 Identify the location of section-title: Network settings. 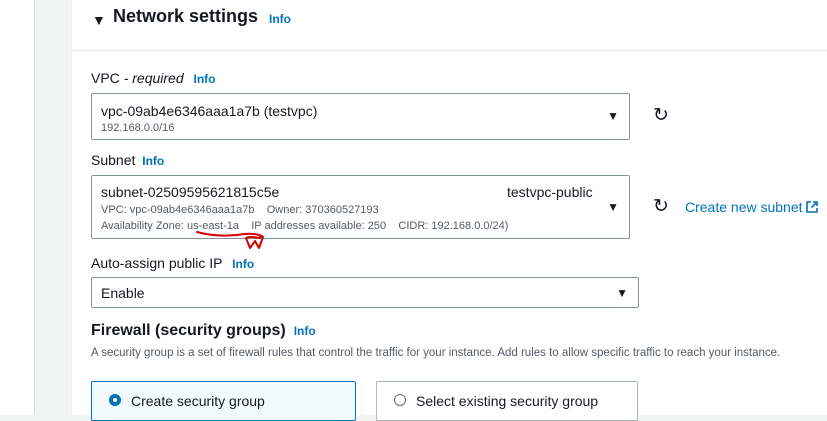
(186, 16).